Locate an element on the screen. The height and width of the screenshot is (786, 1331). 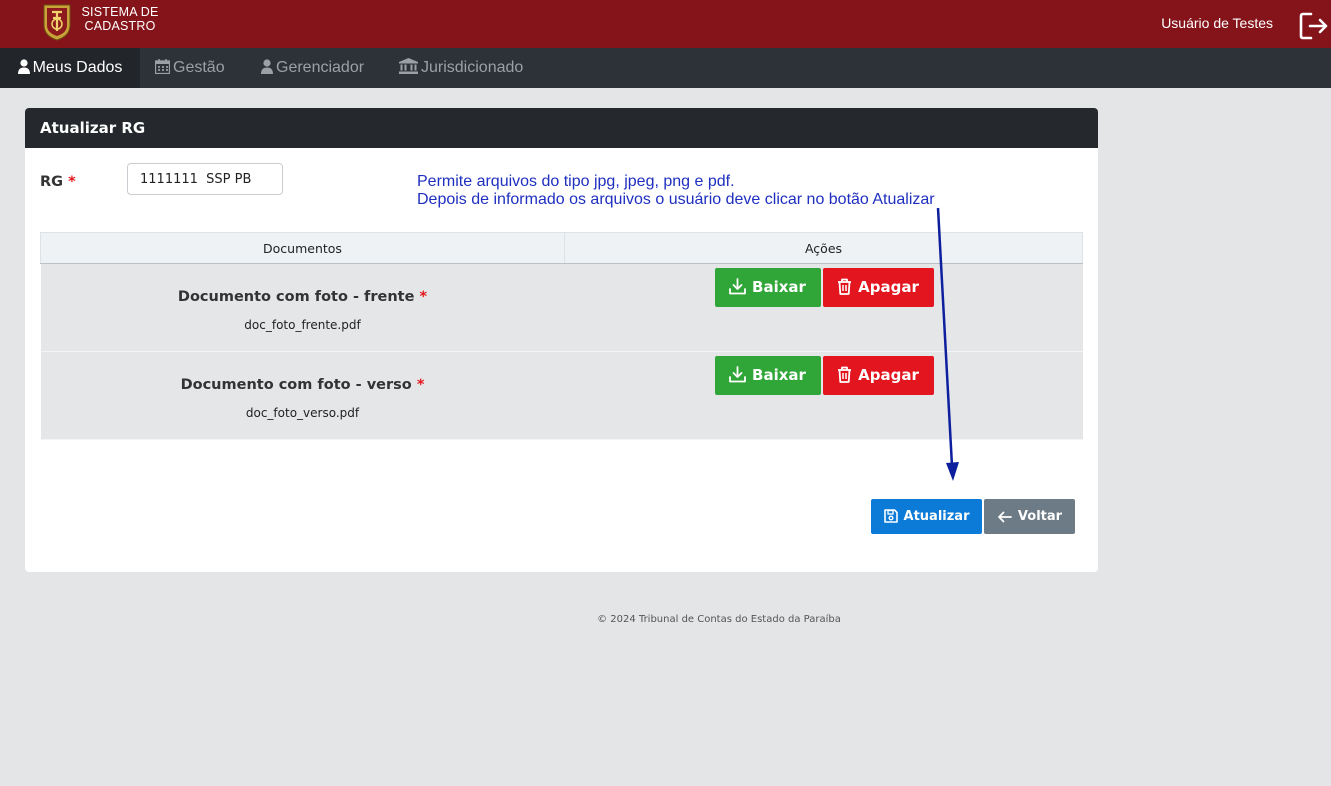
document-title: Documento com foto - frente * is located at coordinates (303, 297).